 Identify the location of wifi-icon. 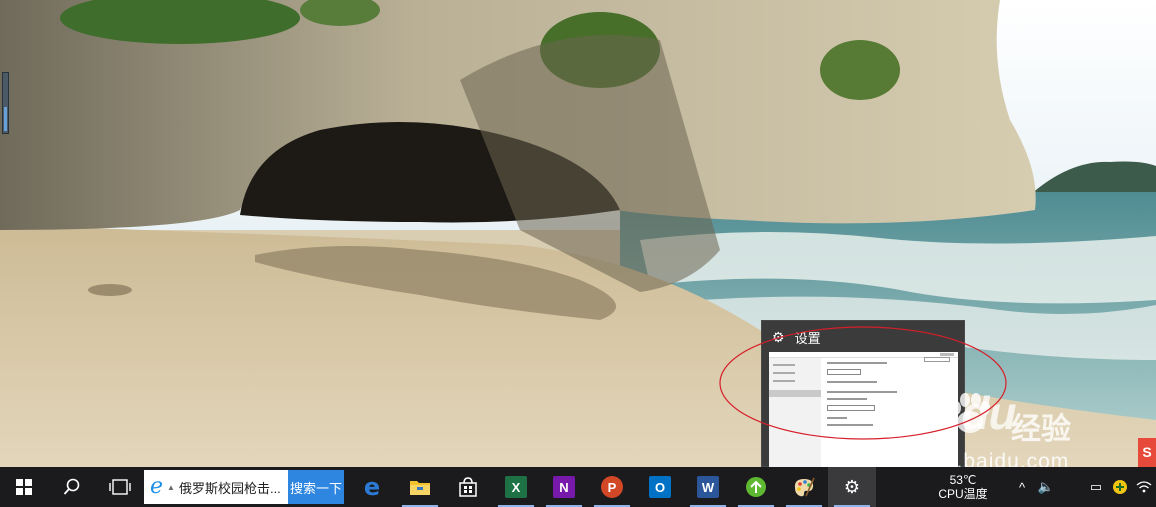
(1144, 487).